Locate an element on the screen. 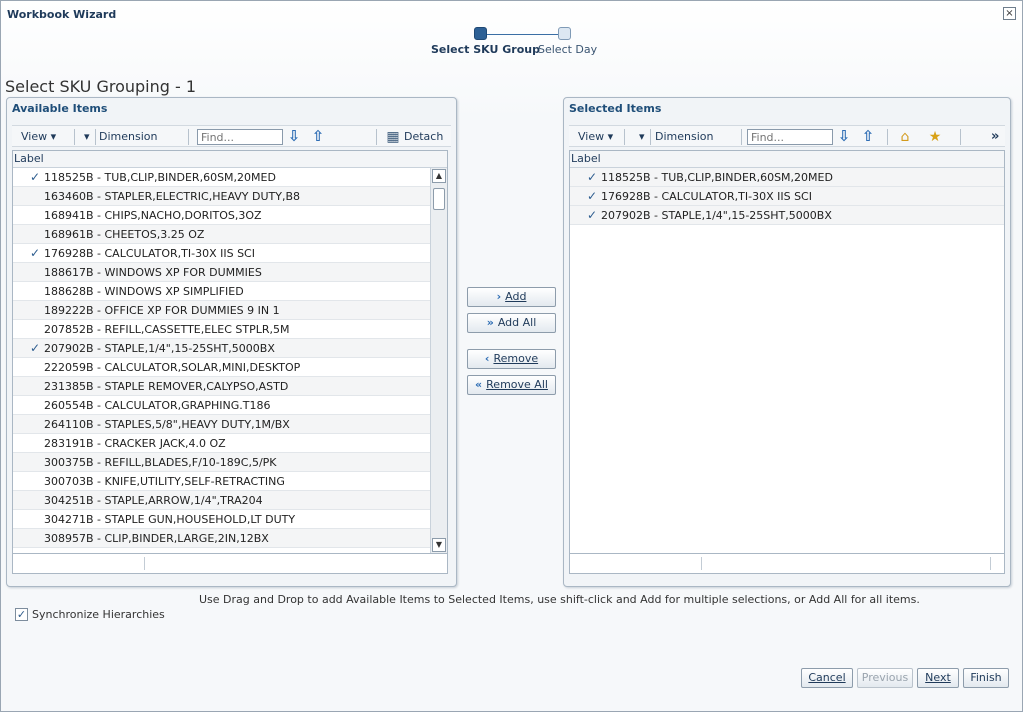 The height and width of the screenshot is (712, 1023). list-item-label: 222059B - CALCULATOR,SOLAR,MINI,DESKTOP is located at coordinates (172, 367).